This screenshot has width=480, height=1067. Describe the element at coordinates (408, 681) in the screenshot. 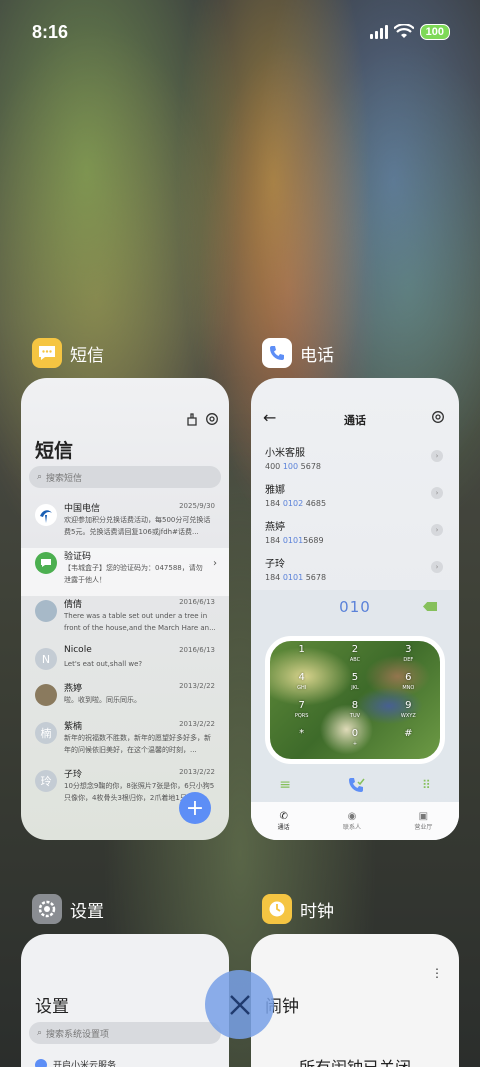

I see `dial-key-6: 6 MNO` at that location.